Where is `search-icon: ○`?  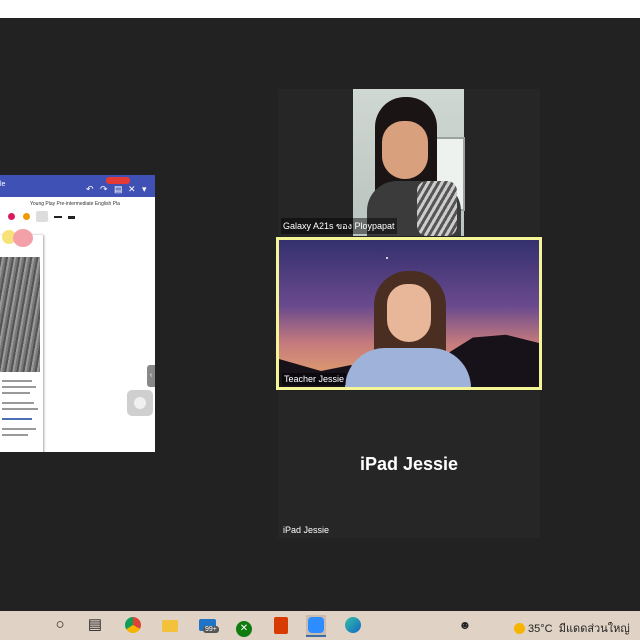 search-icon: ○ is located at coordinates (60, 625).